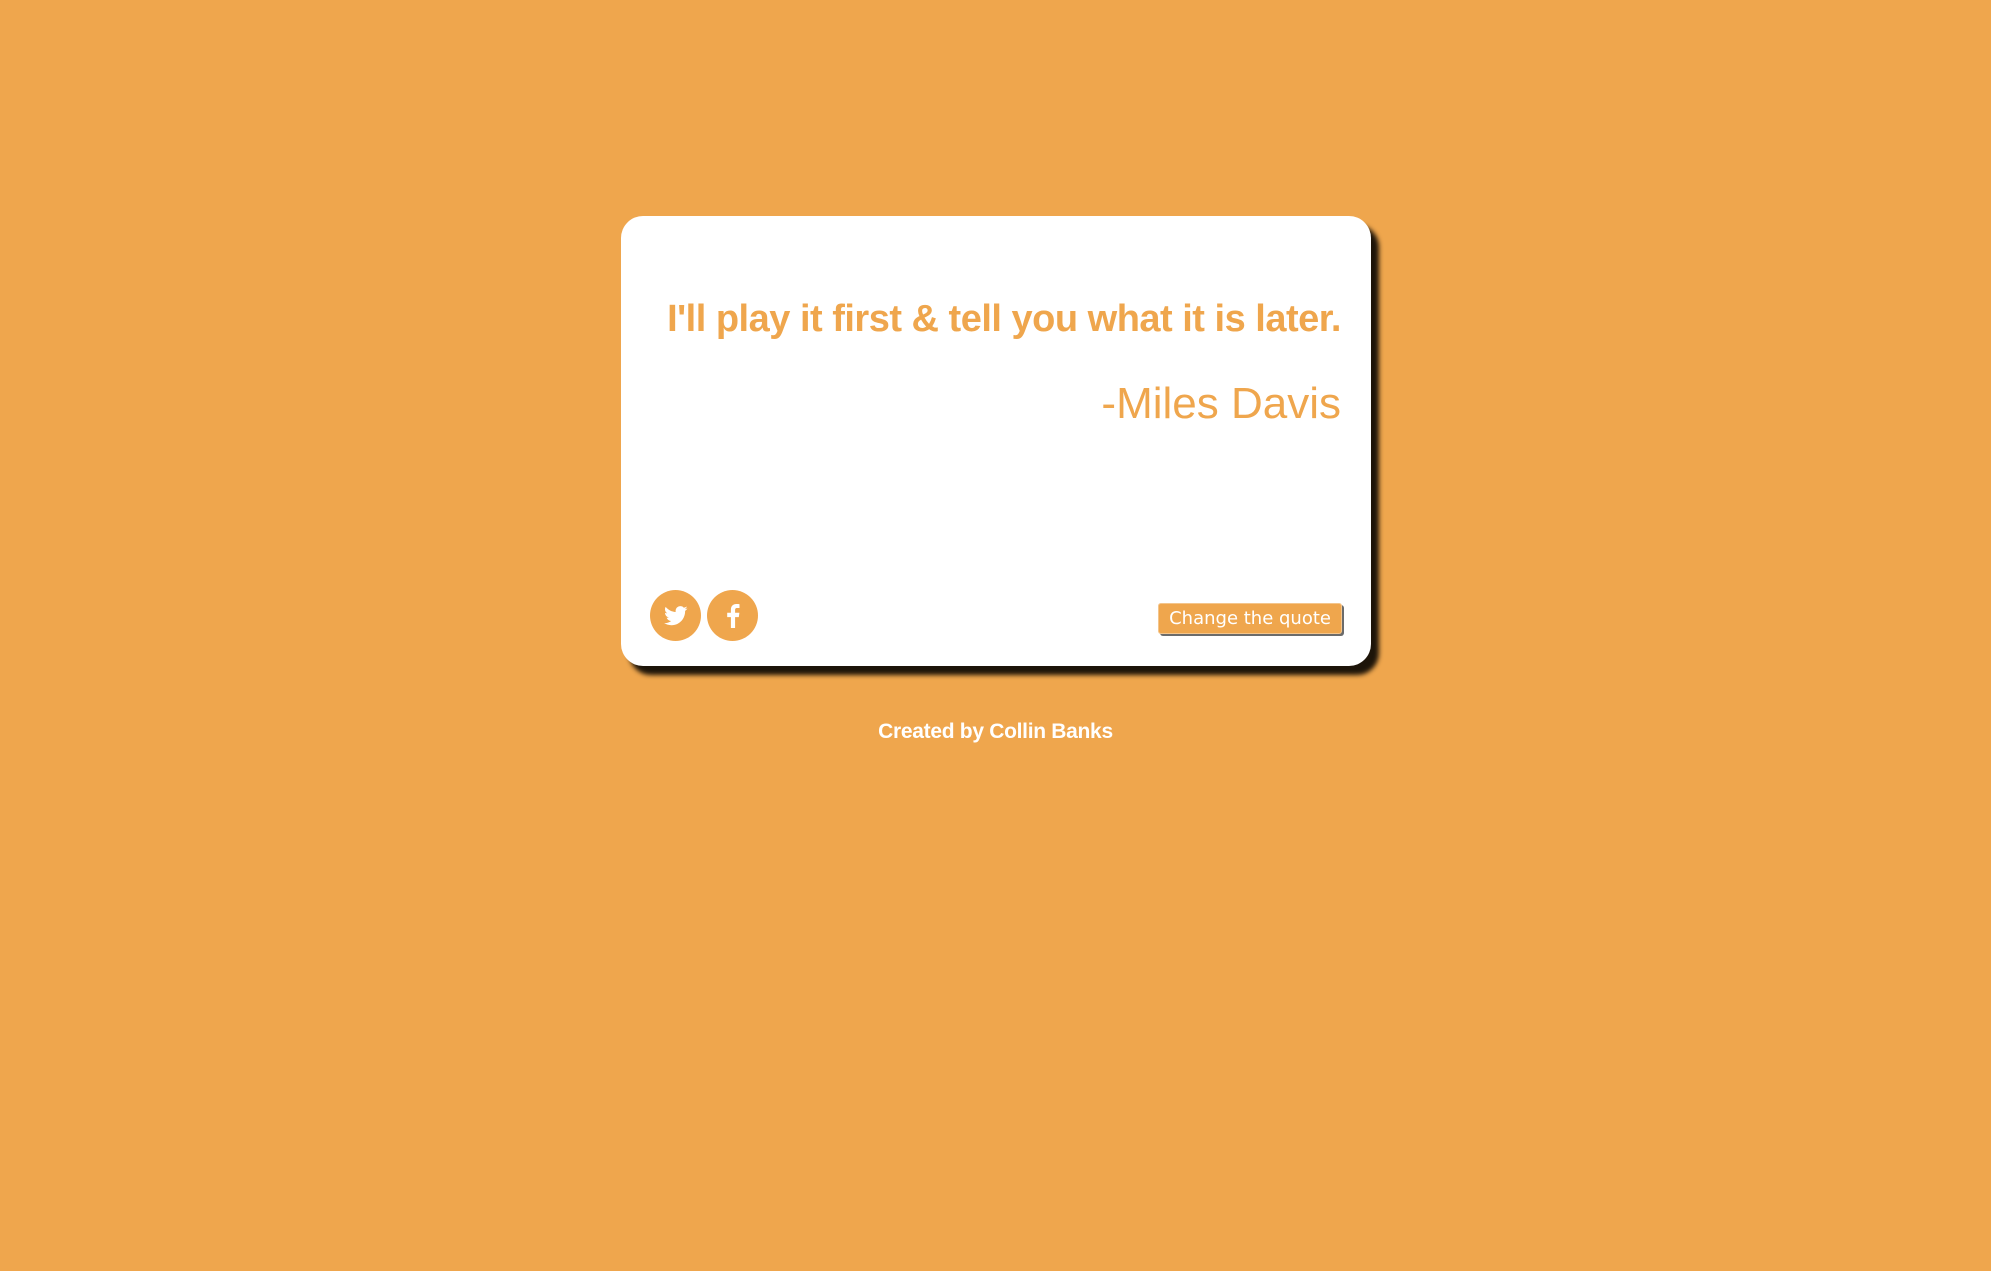 The image size is (1991, 1271). Describe the element at coordinates (1250, 618) in the screenshot. I see `change-quote-button: Change the quote` at that location.